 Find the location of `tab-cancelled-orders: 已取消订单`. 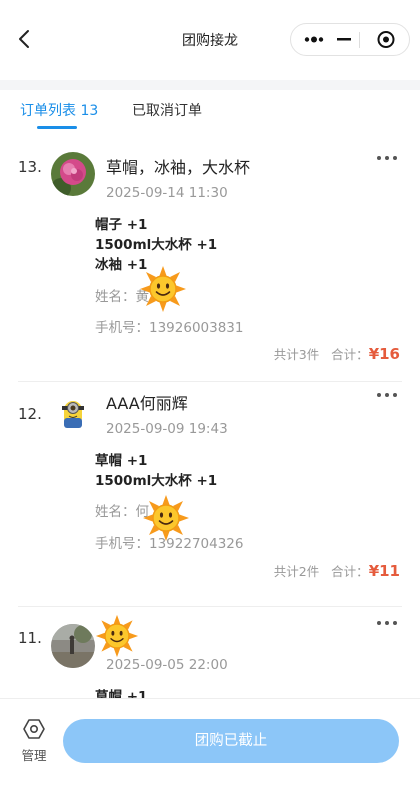

tab-cancelled-orders: 已取消订单 is located at coordinates (167, 110).